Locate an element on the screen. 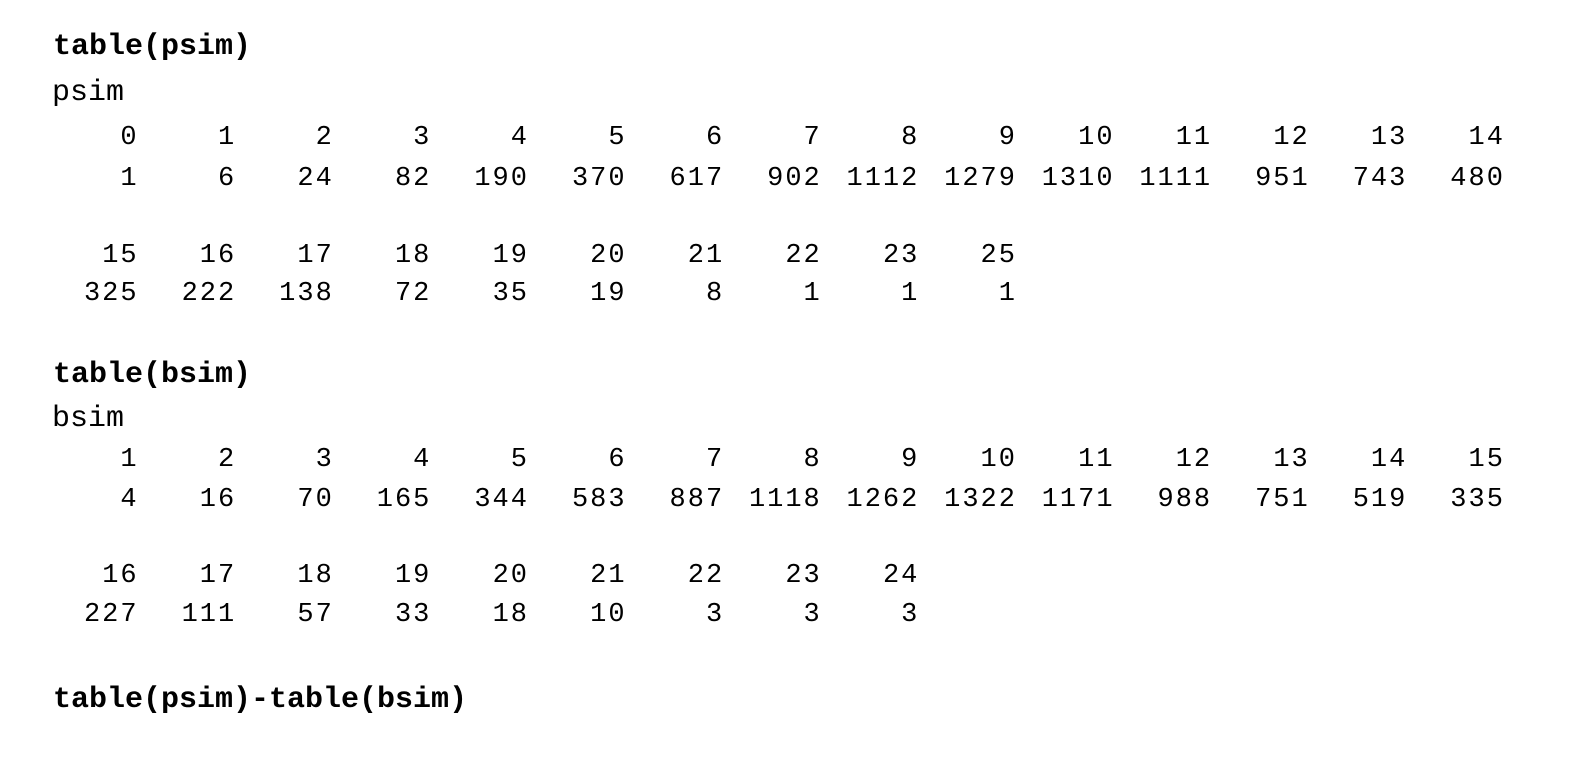  command-table-bsim: table(bsim) is located at coordinates (152, 375).